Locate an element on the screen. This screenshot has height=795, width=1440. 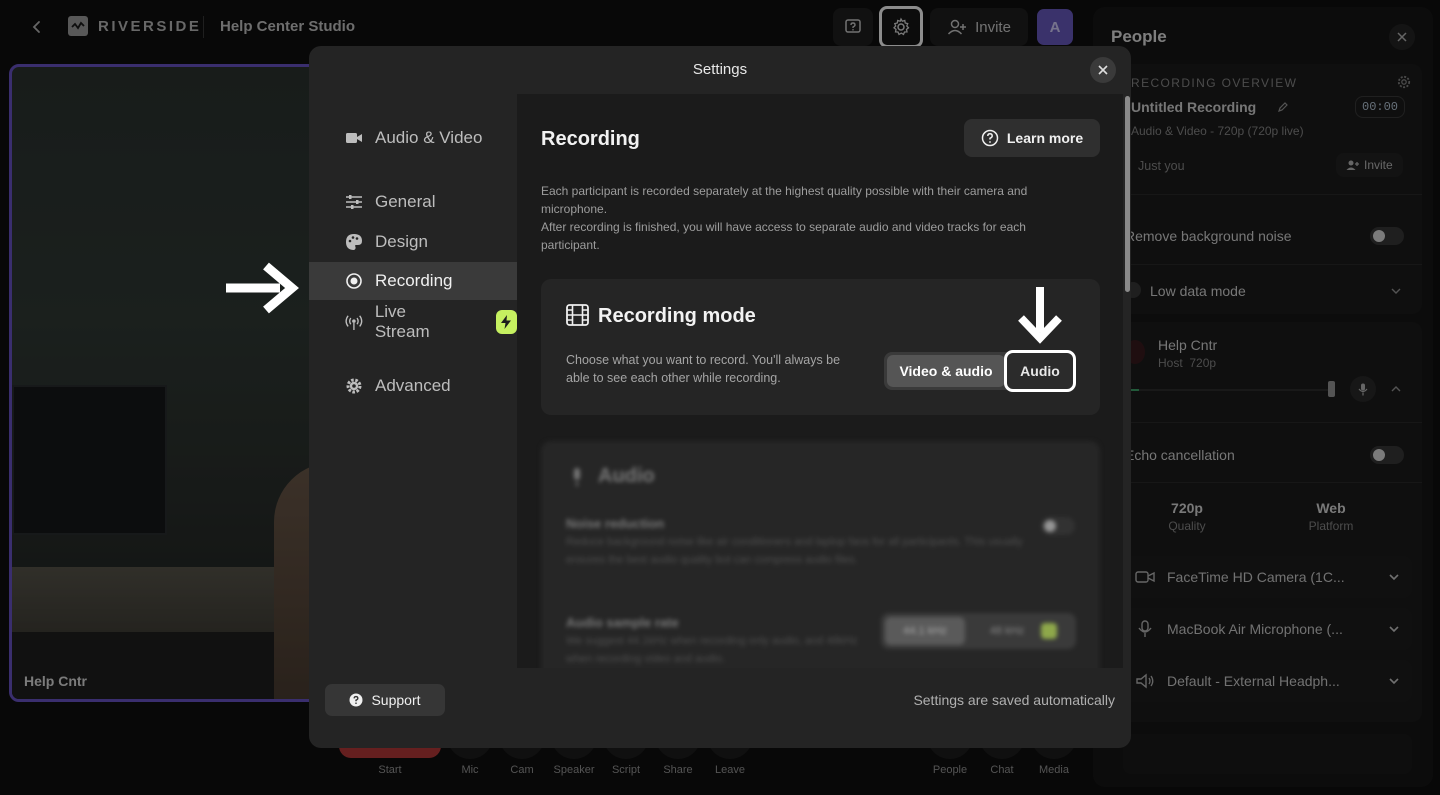
sample-rate-44-option: 44.1 kHz is located at coordinates (925, 631).